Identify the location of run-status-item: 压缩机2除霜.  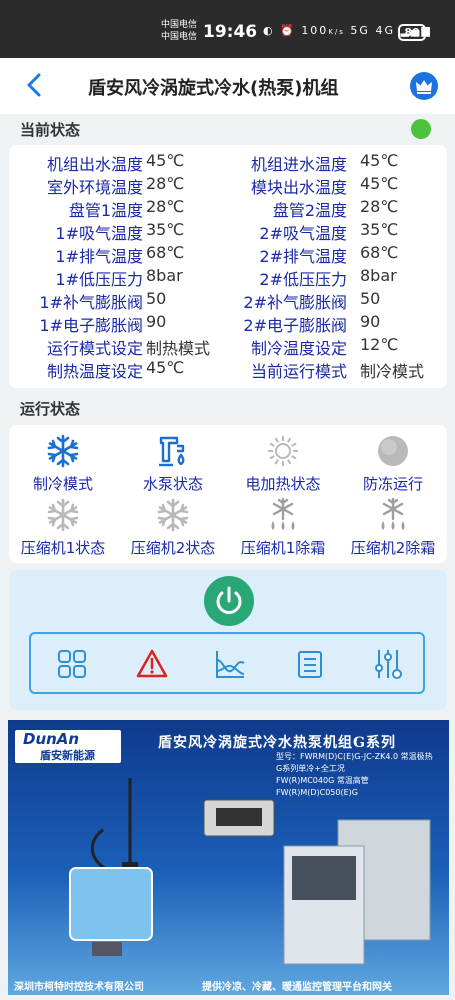
(393, 527).